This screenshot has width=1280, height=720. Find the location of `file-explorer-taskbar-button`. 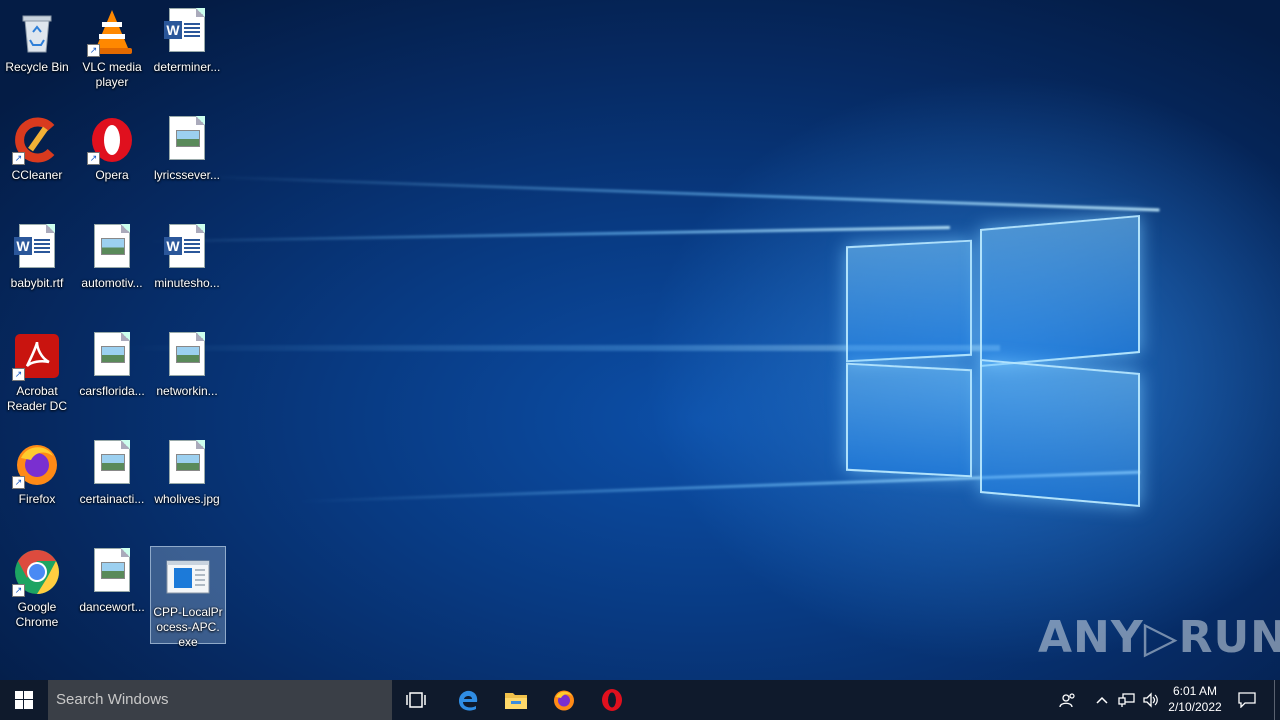

file-explorer-taskbar-button is located at coordinates (516, 700).